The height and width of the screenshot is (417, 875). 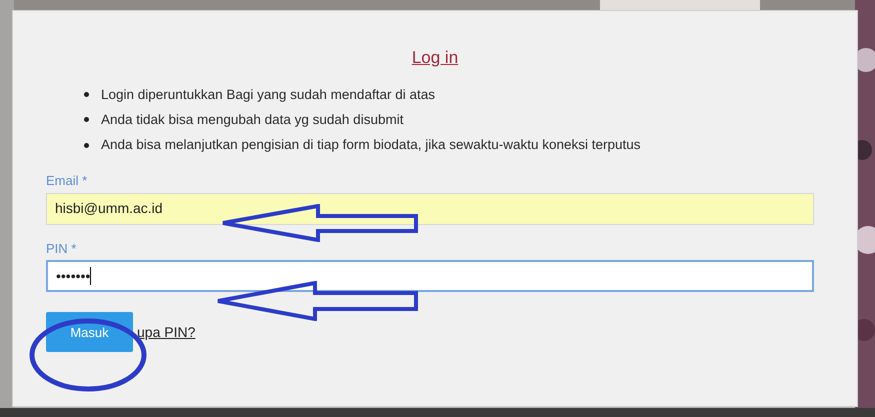 I want to click on login-title: Log in, so click(x=435, y=58).